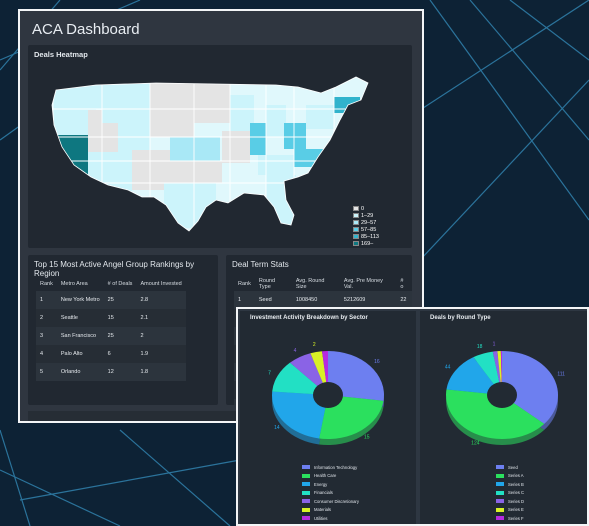 This screenshot has height=526, width=589. What do you see at coordinates (46, 300) in the screenshot?
I see `table-cell: 1` at bounding box center [46, 300].